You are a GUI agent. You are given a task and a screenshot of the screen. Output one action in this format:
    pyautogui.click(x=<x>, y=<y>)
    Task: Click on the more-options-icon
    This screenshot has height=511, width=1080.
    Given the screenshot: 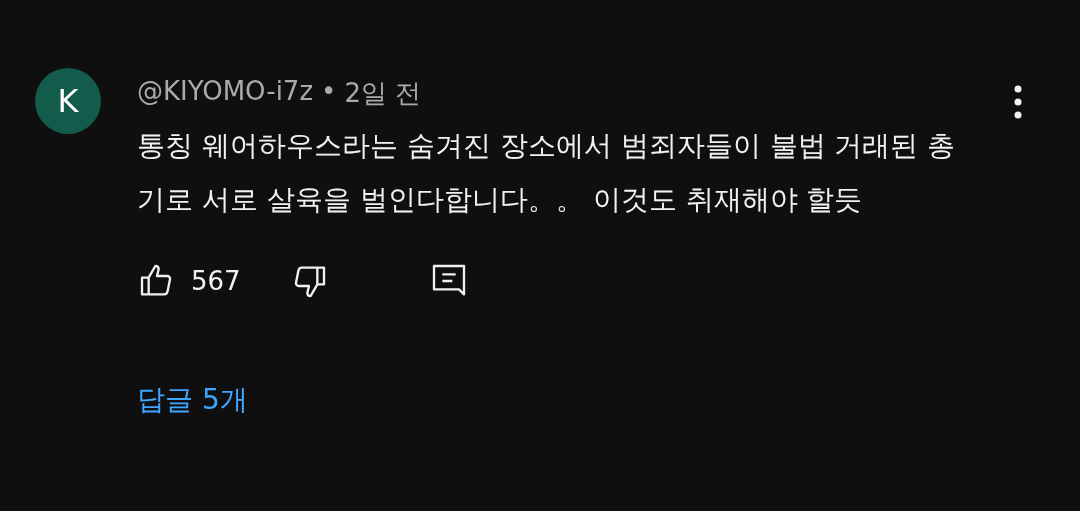 What is the action you would take?
    pyautogui.click(x=1018, y=102)
    